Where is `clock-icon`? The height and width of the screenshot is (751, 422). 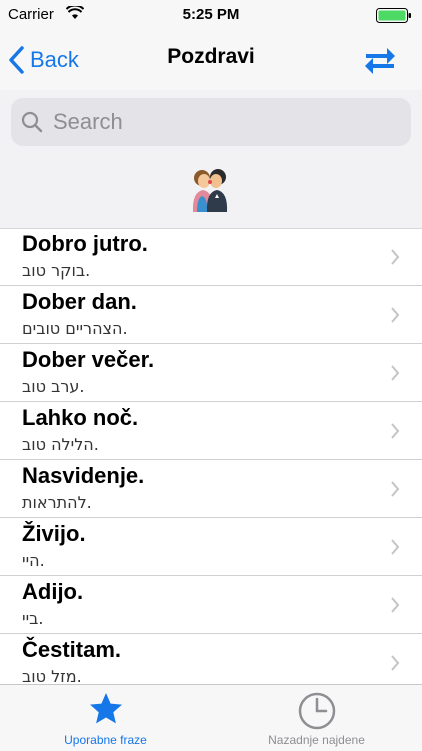
clock-icon is located at coordinates (316, 711).